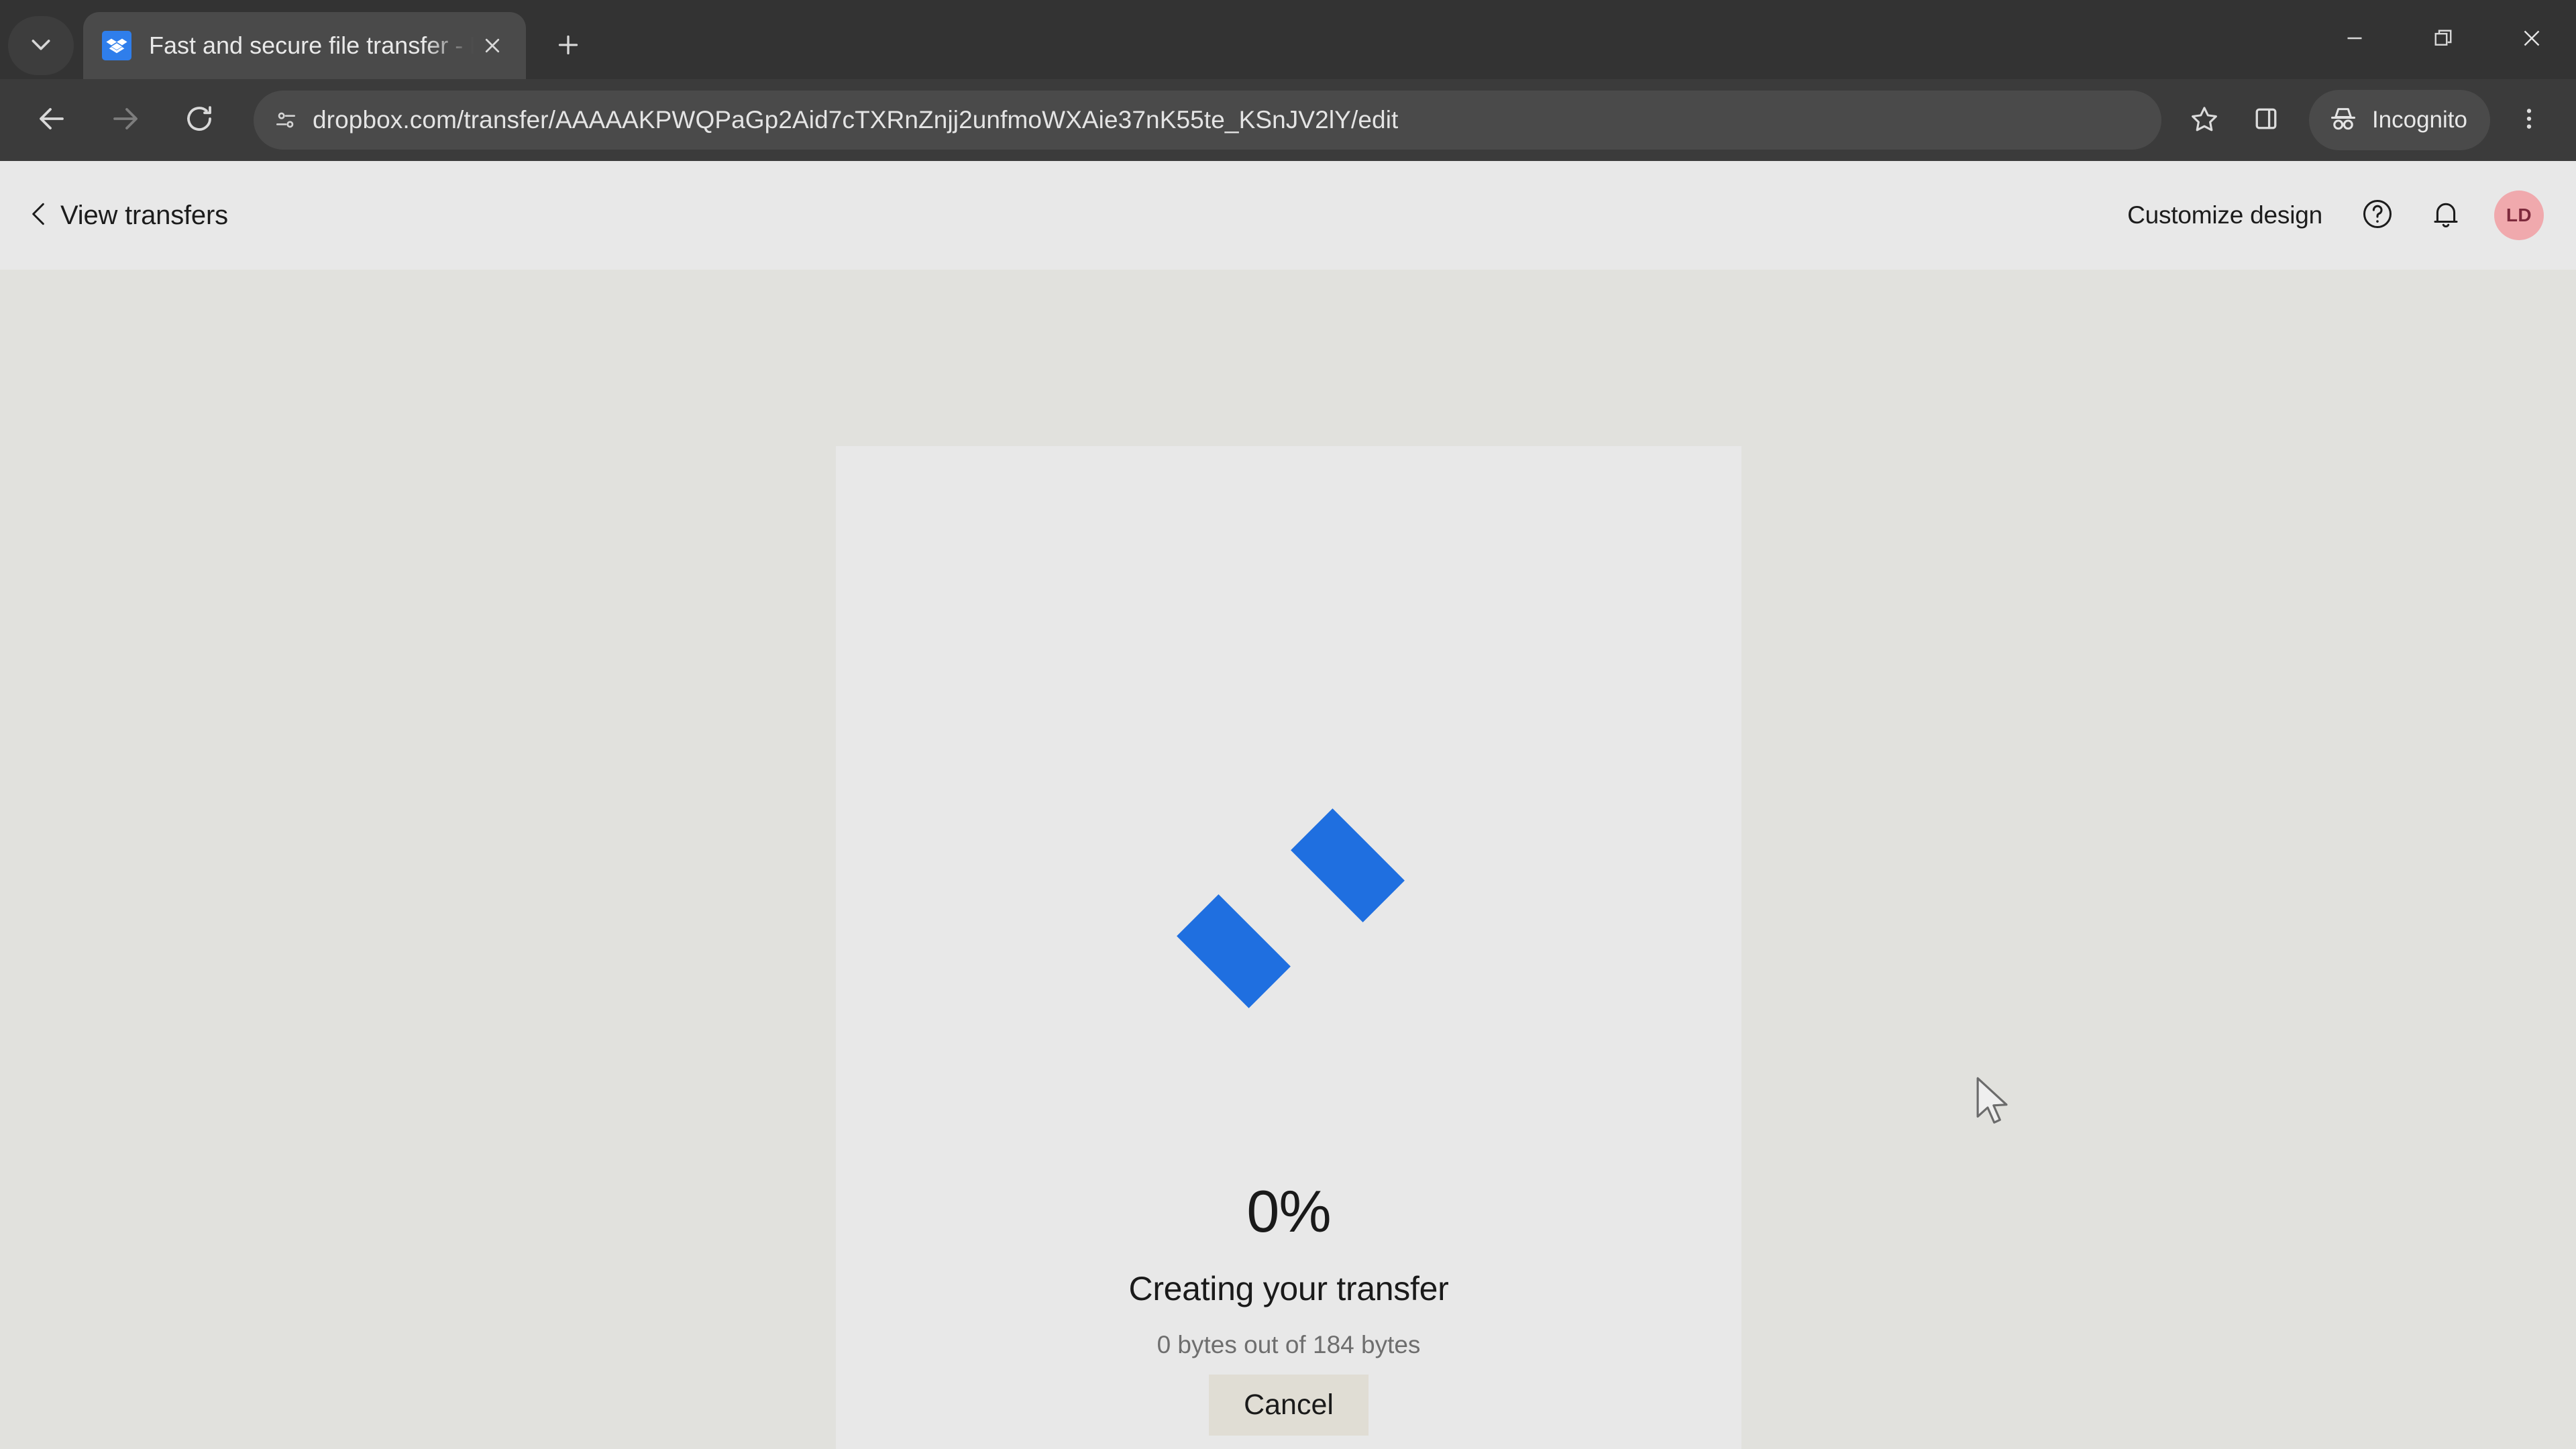 Image resolution: width=2576 pixels, height=1449 pixels. What do you see at coordinates (1288, 1211) in the screenshot?
I see `progress-percent: 0%` at bounding box center [1288, 1211].